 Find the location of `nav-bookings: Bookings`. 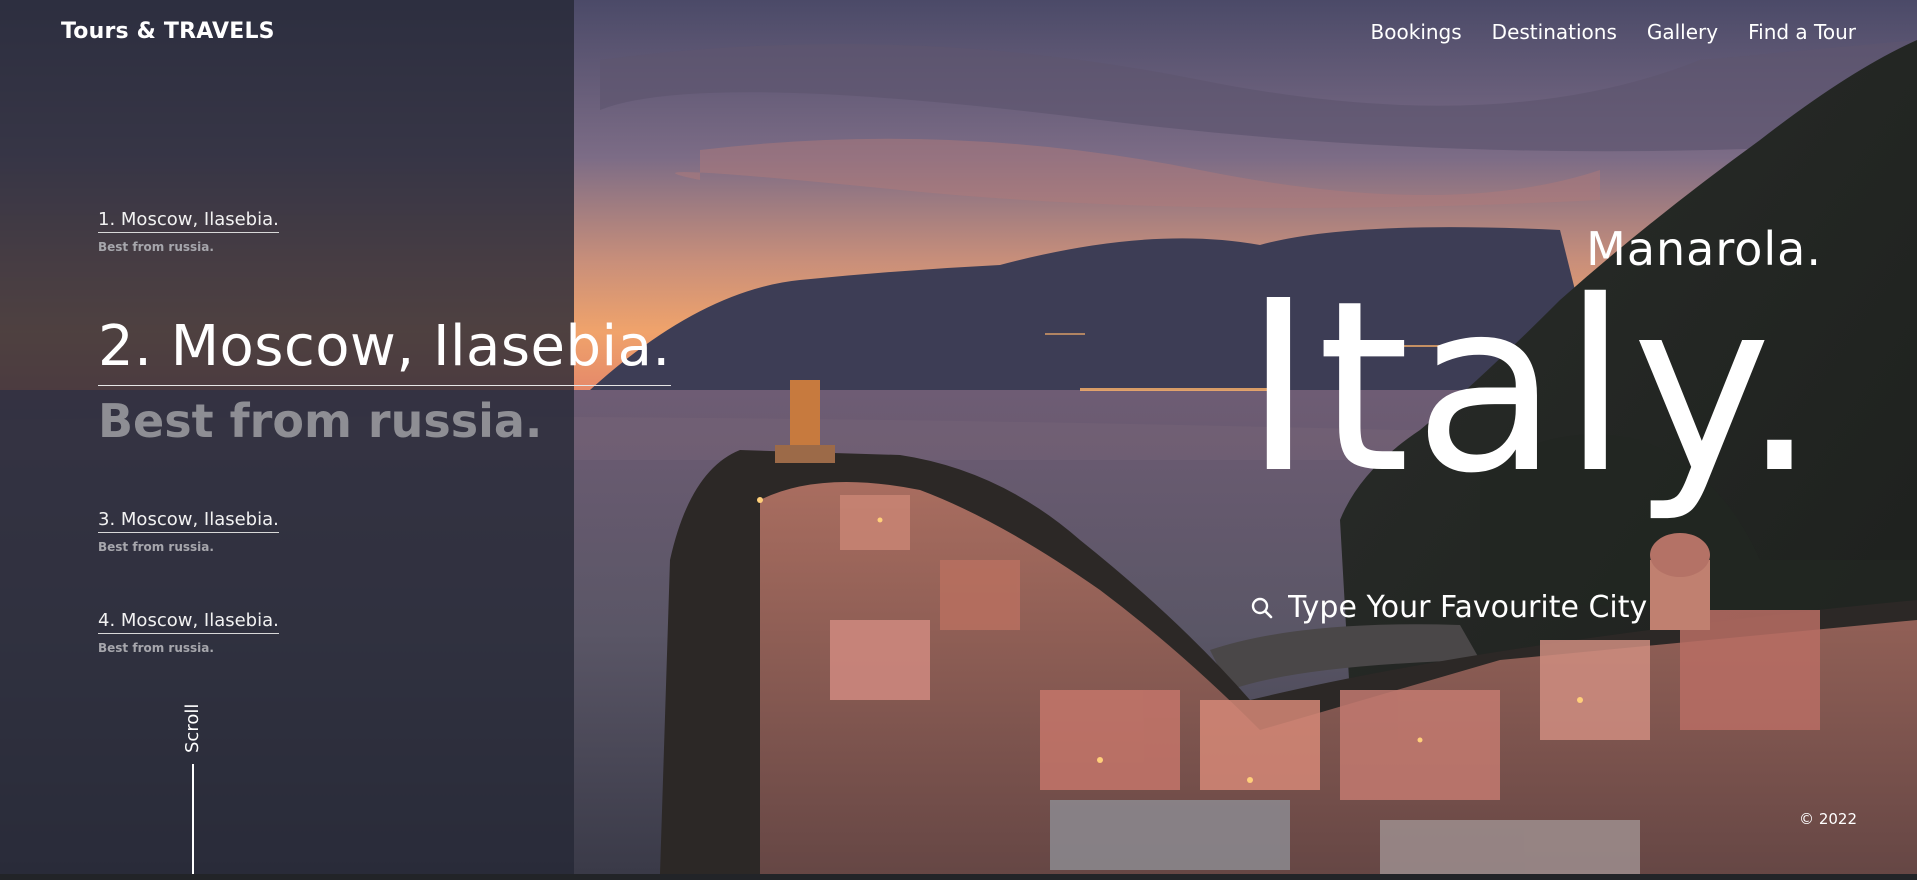

nav-bookings: Bookings is located at coordinates (1416, 32).